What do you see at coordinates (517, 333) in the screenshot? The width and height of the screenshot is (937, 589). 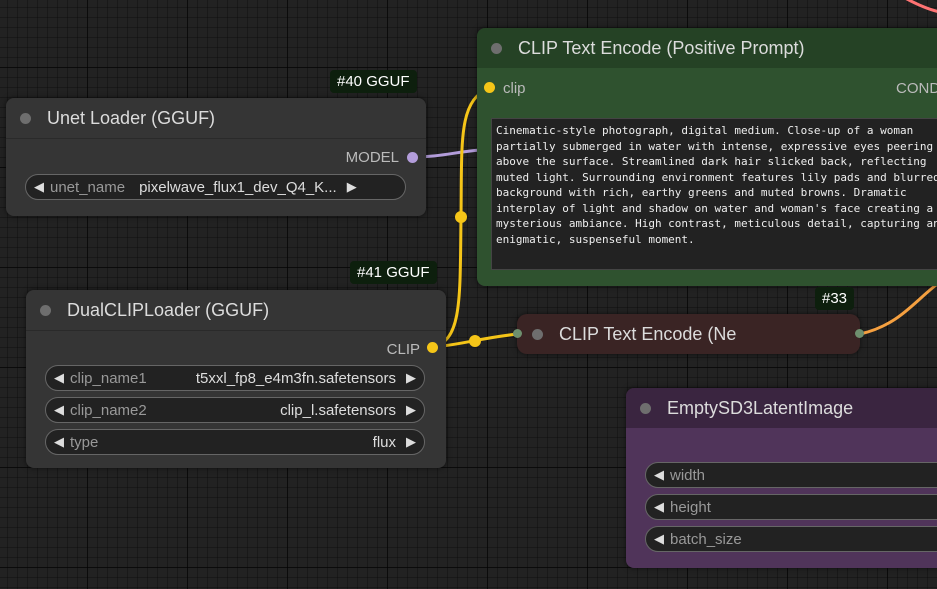 I see `input-slot-clip-collapsed` at bounding box center [517, 333].